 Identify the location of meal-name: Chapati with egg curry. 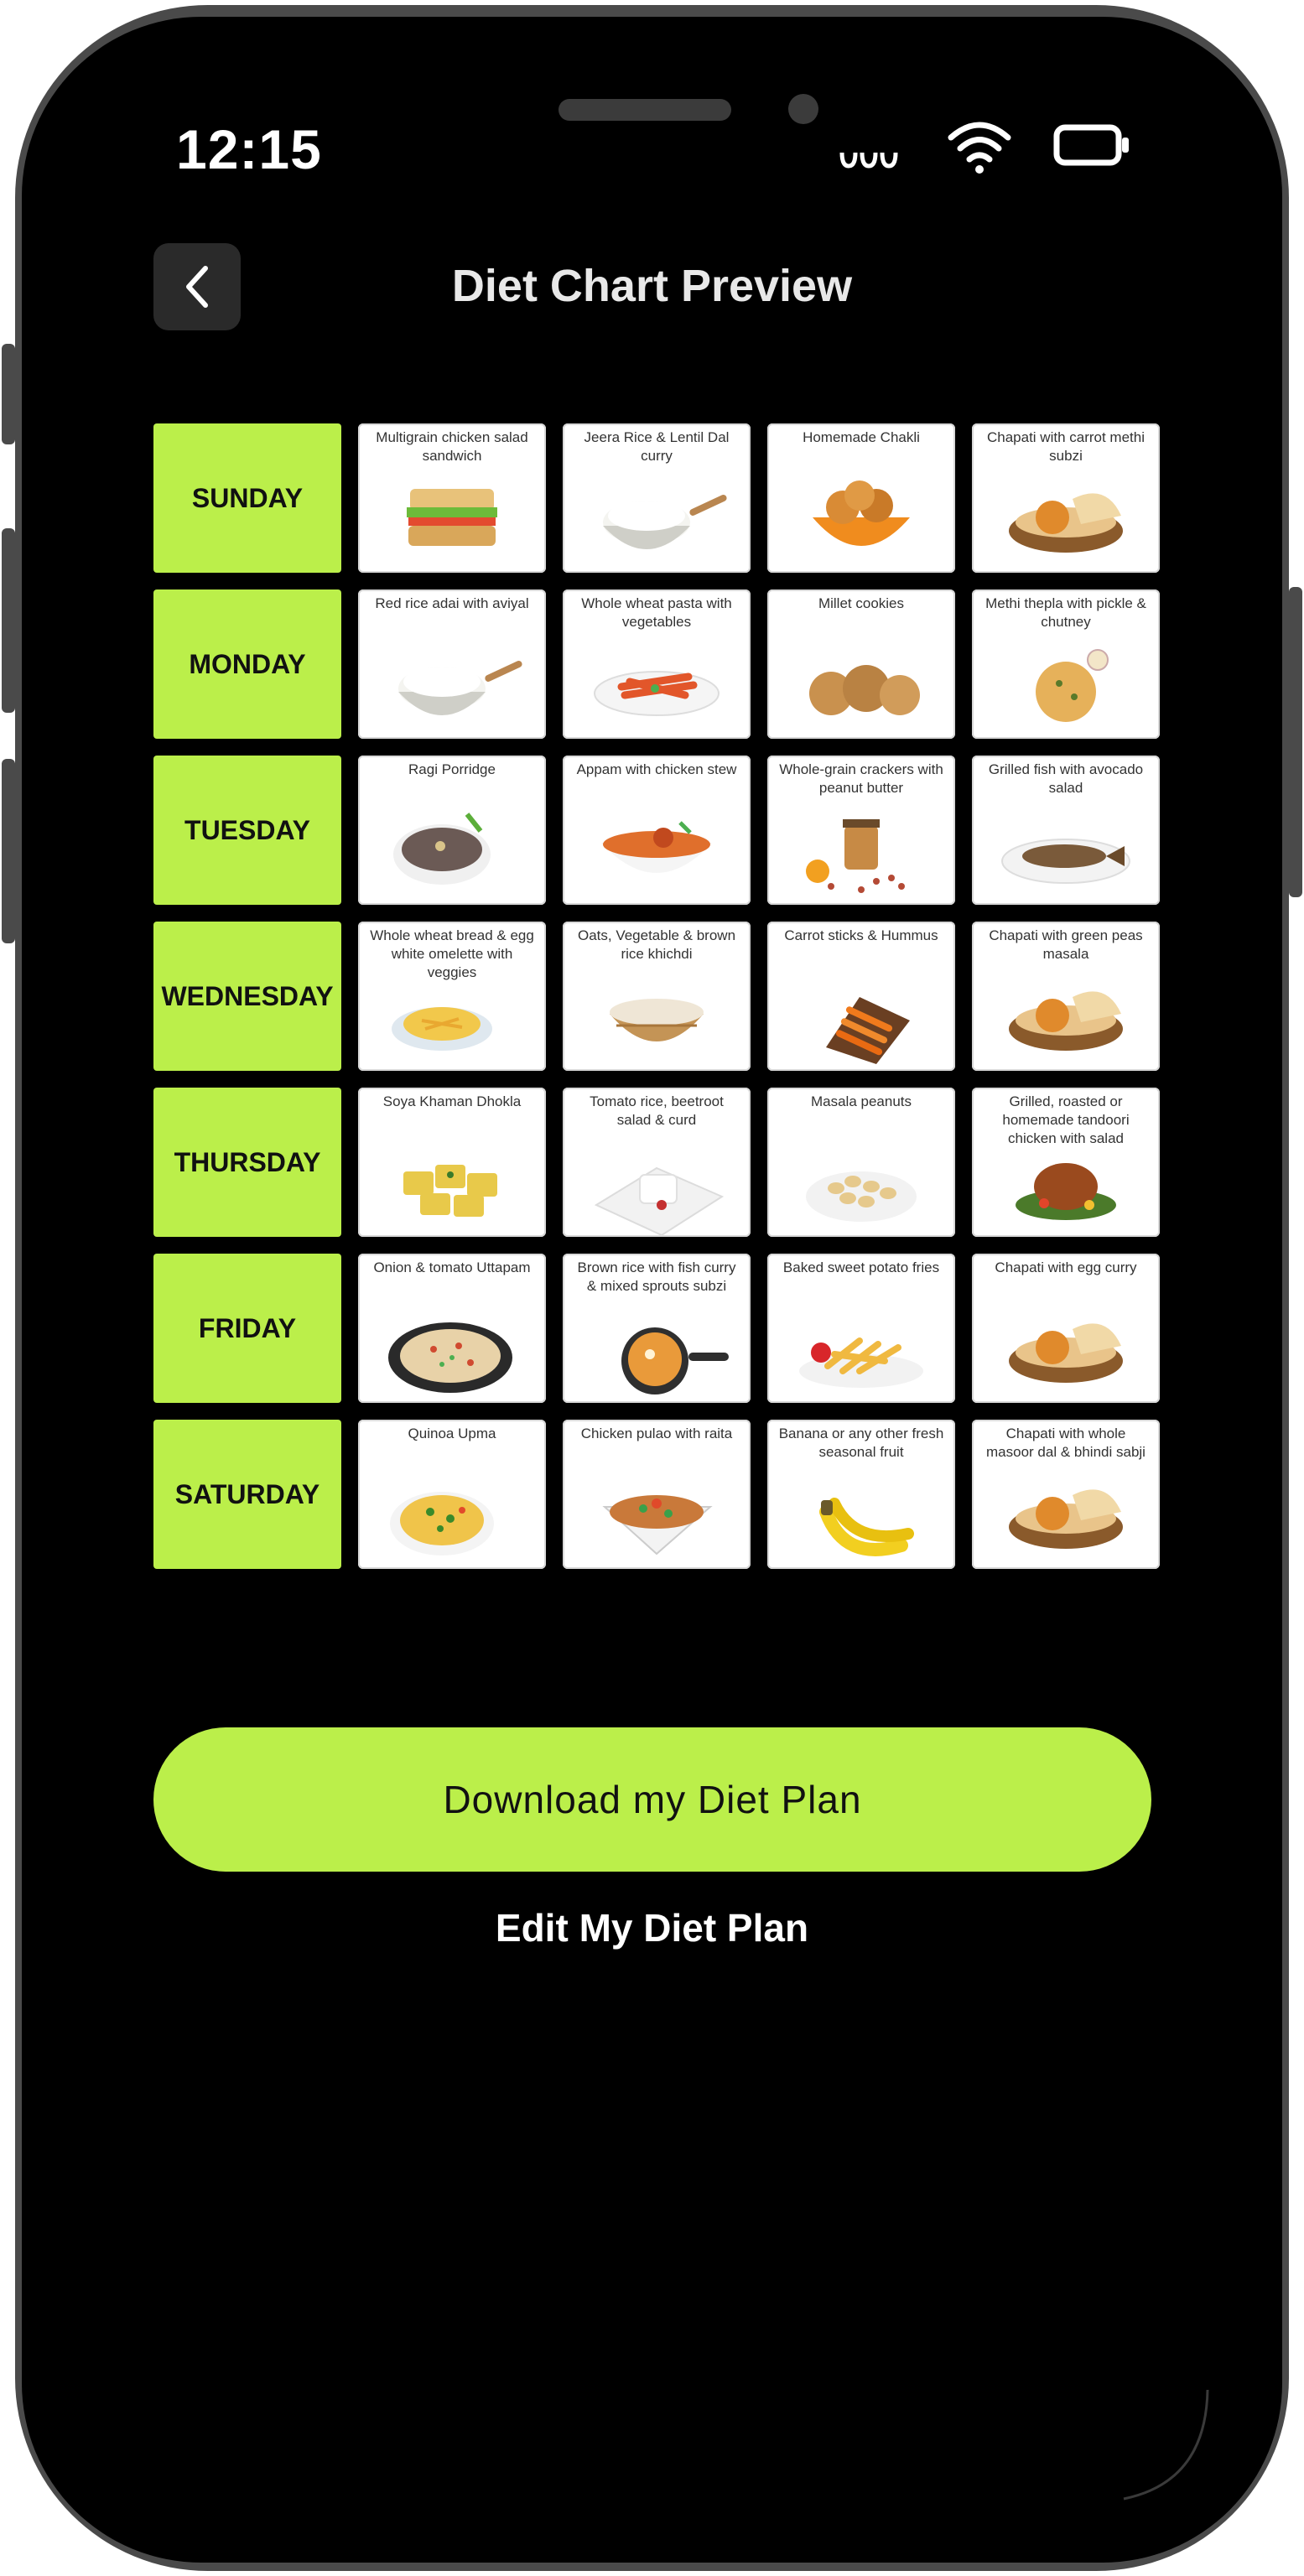
(1066, 1267).